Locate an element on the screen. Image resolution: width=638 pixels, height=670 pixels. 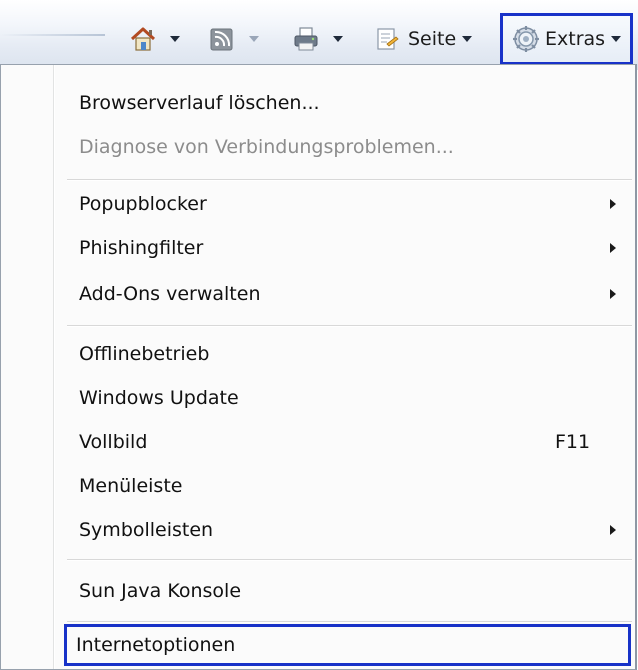
menu-item-label: Offlinebetrieb is located at coordinates (144, 354).